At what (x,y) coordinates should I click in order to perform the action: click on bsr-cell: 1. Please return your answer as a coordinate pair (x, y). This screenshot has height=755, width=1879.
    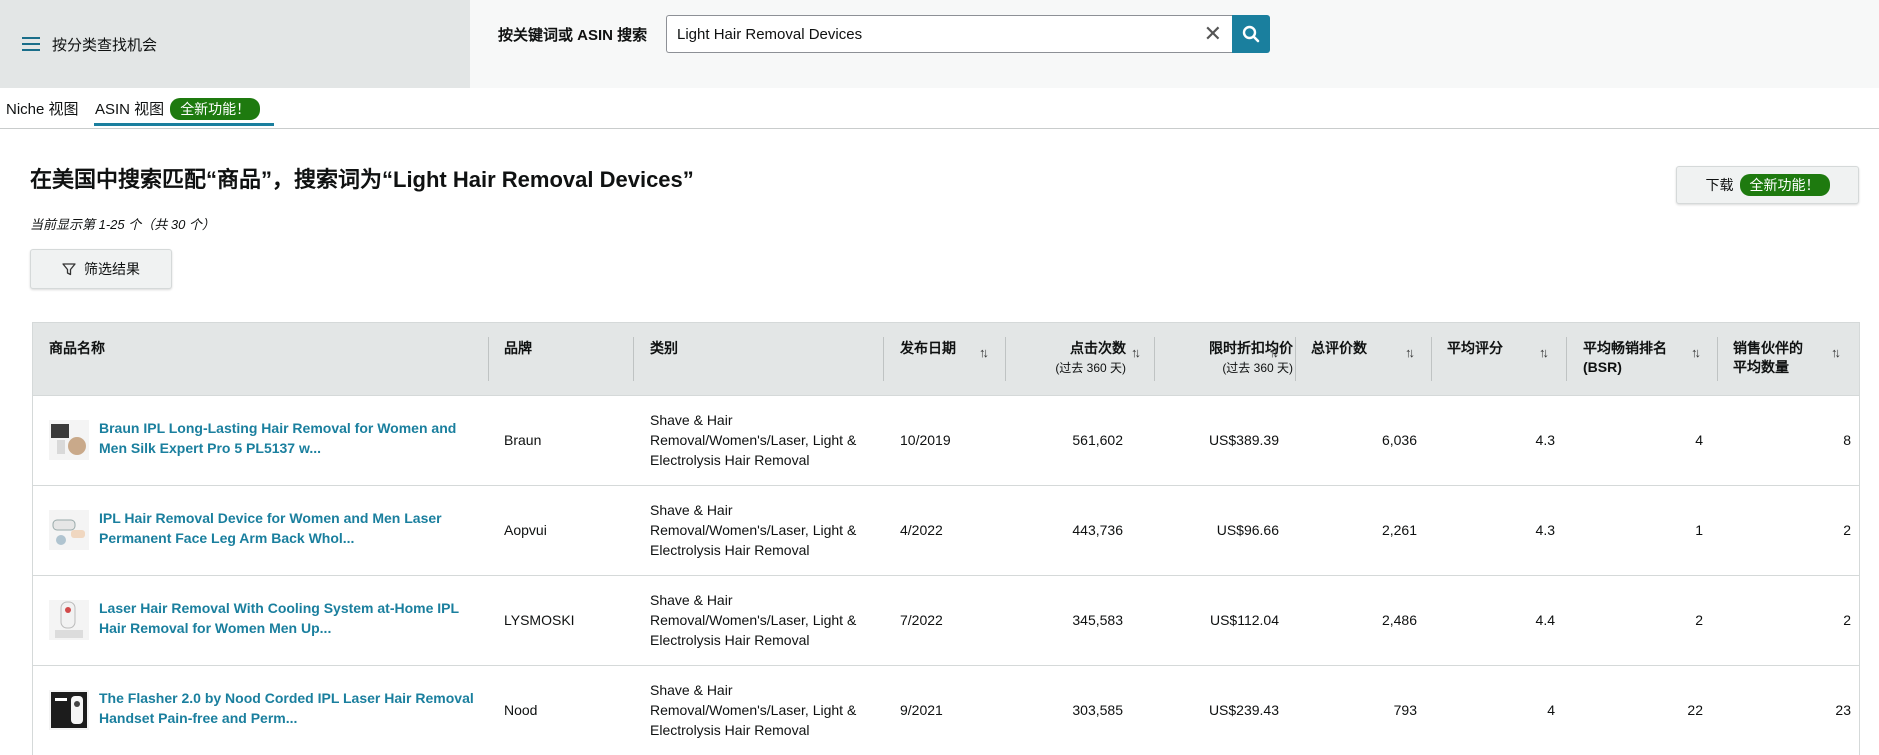
    Looking at the image, I should click on (1699, 530).